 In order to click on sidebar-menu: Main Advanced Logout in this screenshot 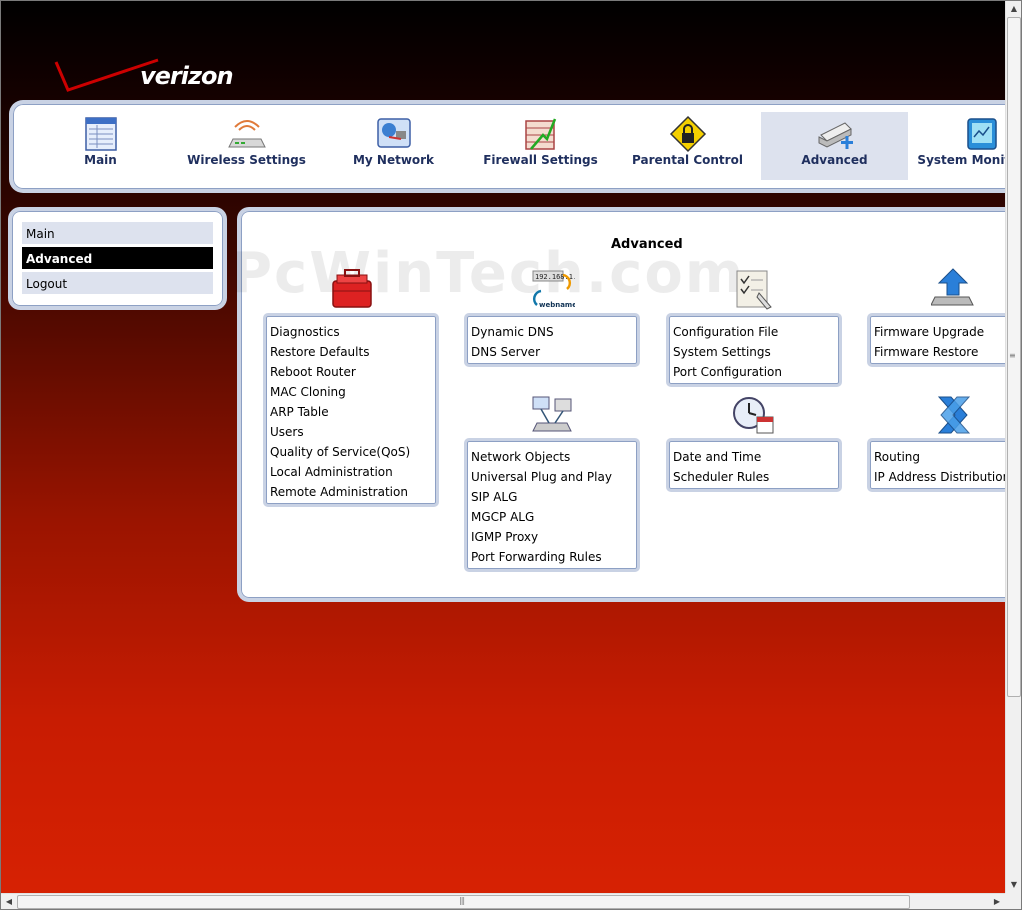, I will do `click(117, 258)`.